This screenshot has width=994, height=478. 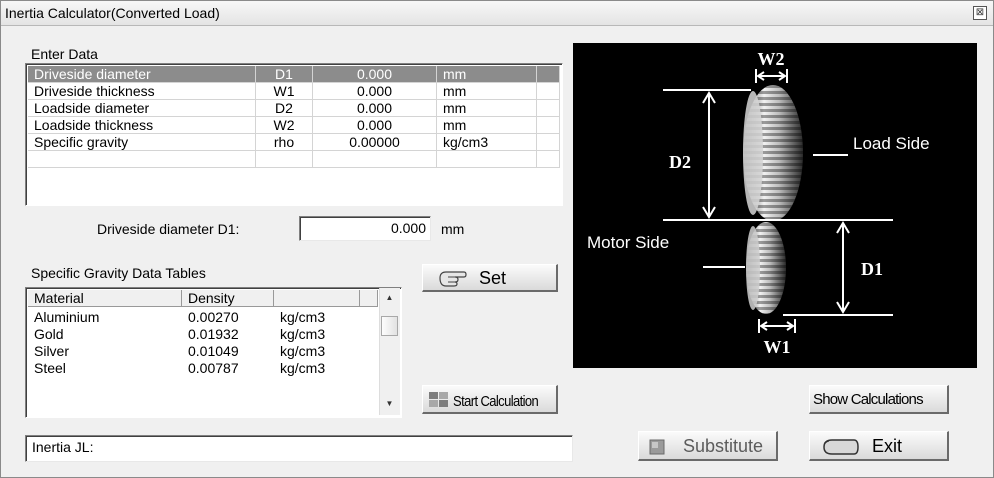 I want to click on scroll-up-icon: ▲, so click(x=389, y=298).